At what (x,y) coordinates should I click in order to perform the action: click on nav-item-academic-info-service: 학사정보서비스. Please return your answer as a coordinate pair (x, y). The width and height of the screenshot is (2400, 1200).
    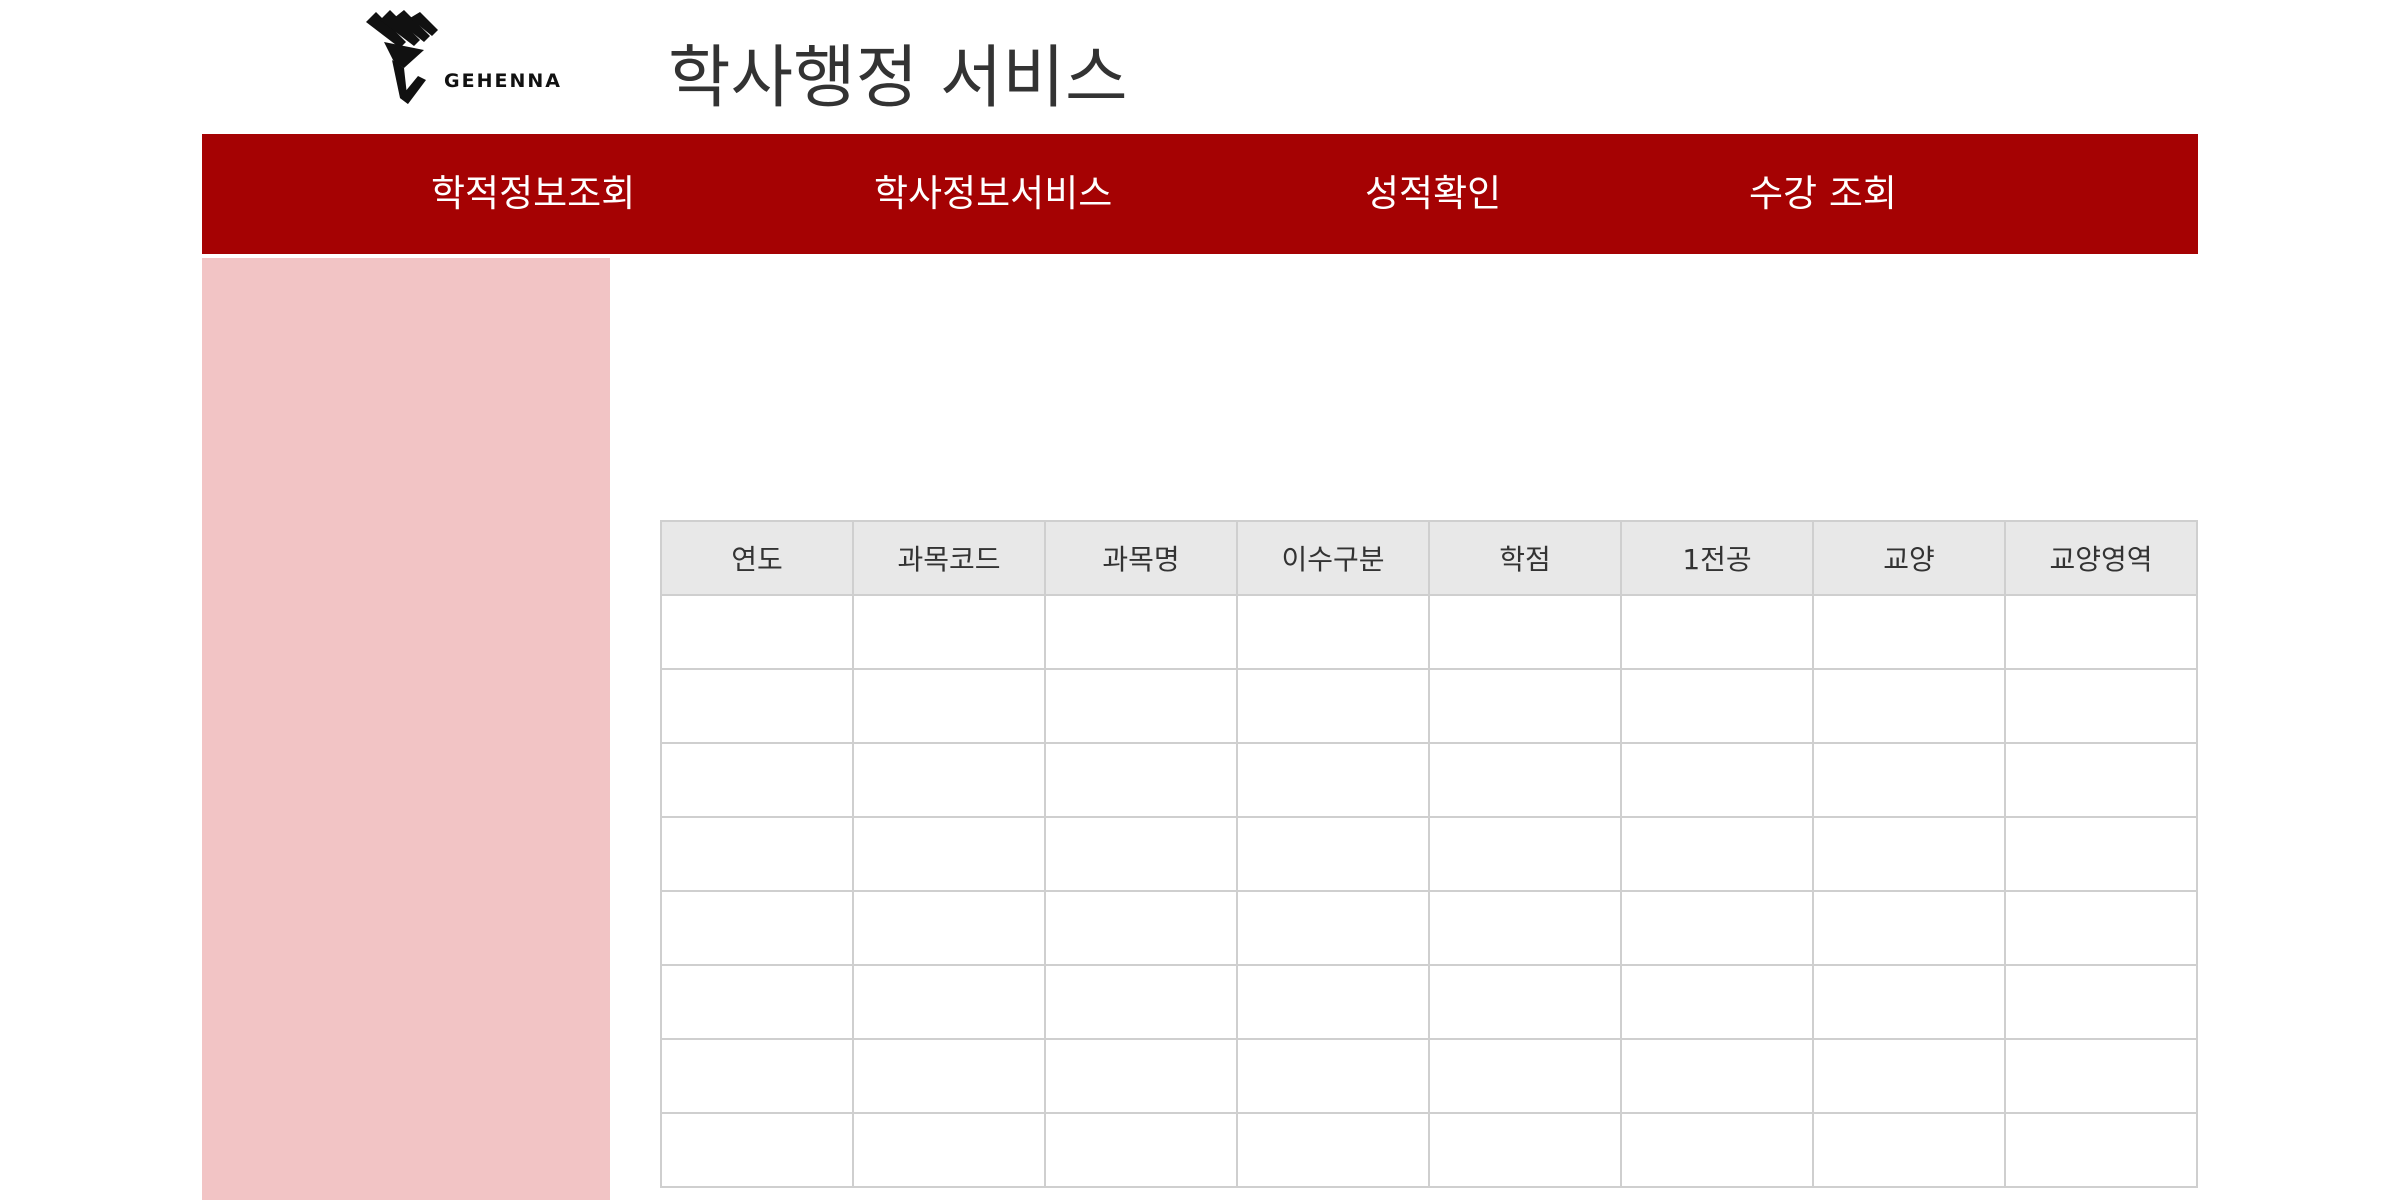
    Looking at the image, I should click on (993, 194).